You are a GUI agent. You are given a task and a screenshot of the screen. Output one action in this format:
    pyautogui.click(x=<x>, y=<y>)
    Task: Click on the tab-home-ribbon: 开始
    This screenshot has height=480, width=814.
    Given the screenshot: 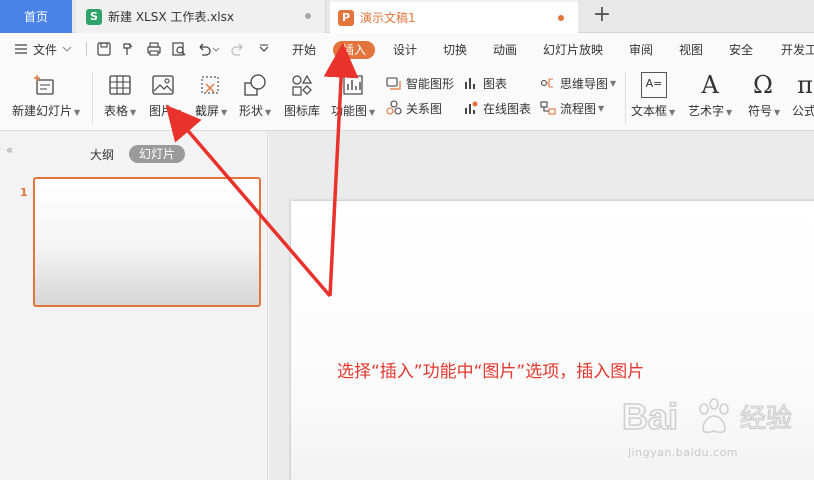 What is the action you would take?
    pyautogui.click(x=304, y=50)
    